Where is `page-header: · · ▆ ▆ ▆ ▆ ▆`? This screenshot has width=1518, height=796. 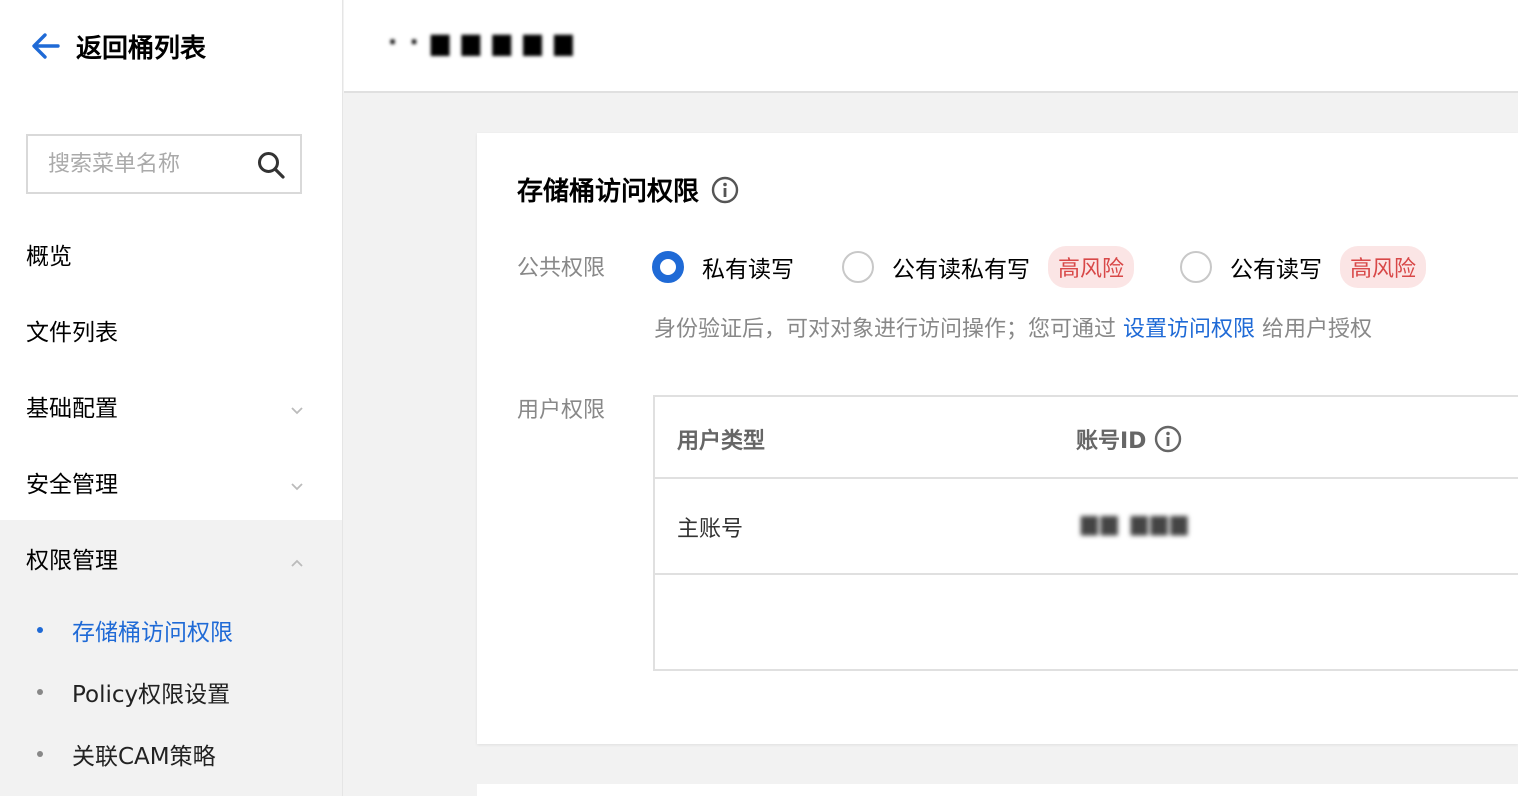 page-header: · · ▆ ▆ ▆ ▆ ▆ is located at coordinates (931, 46).